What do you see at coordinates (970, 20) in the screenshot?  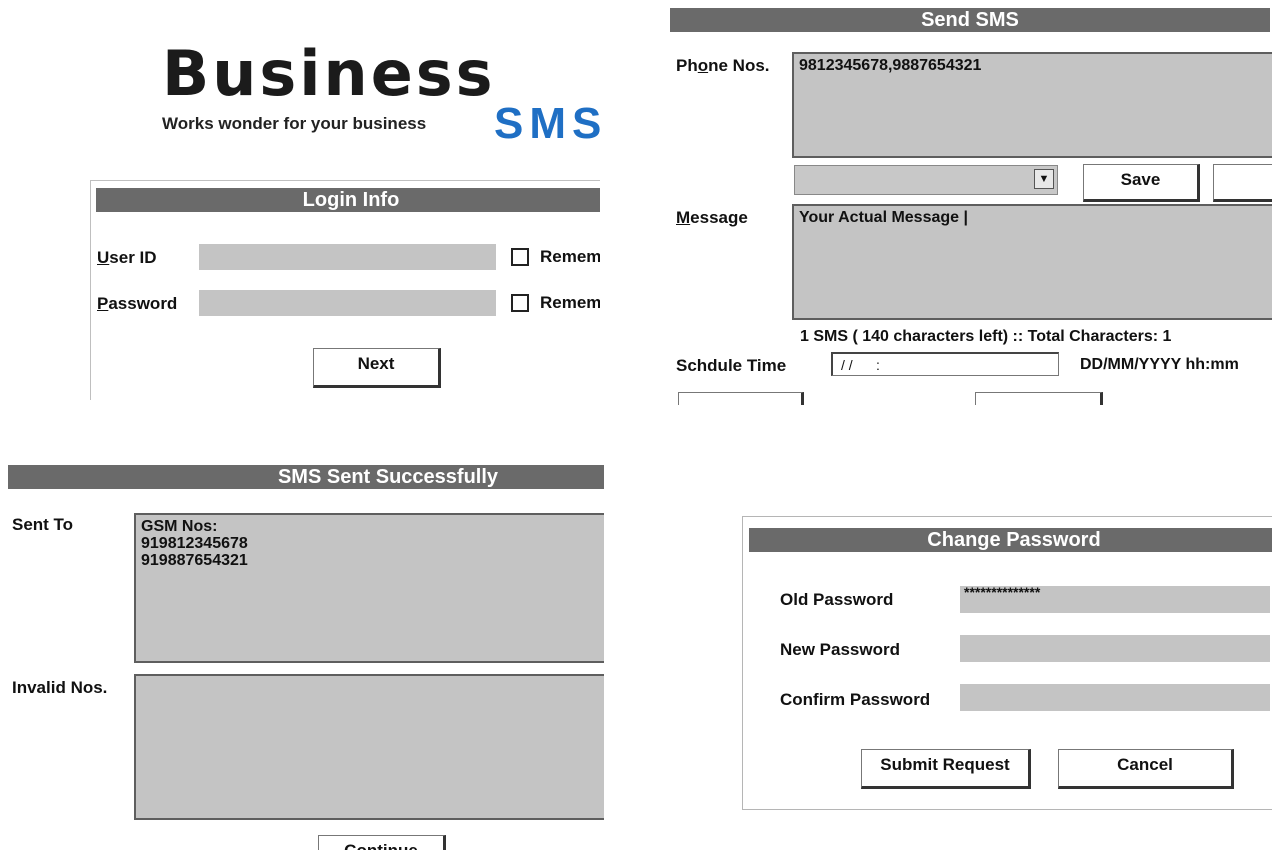 I see `send-sms-header: Send SMS` at bounding box center [970, 20].